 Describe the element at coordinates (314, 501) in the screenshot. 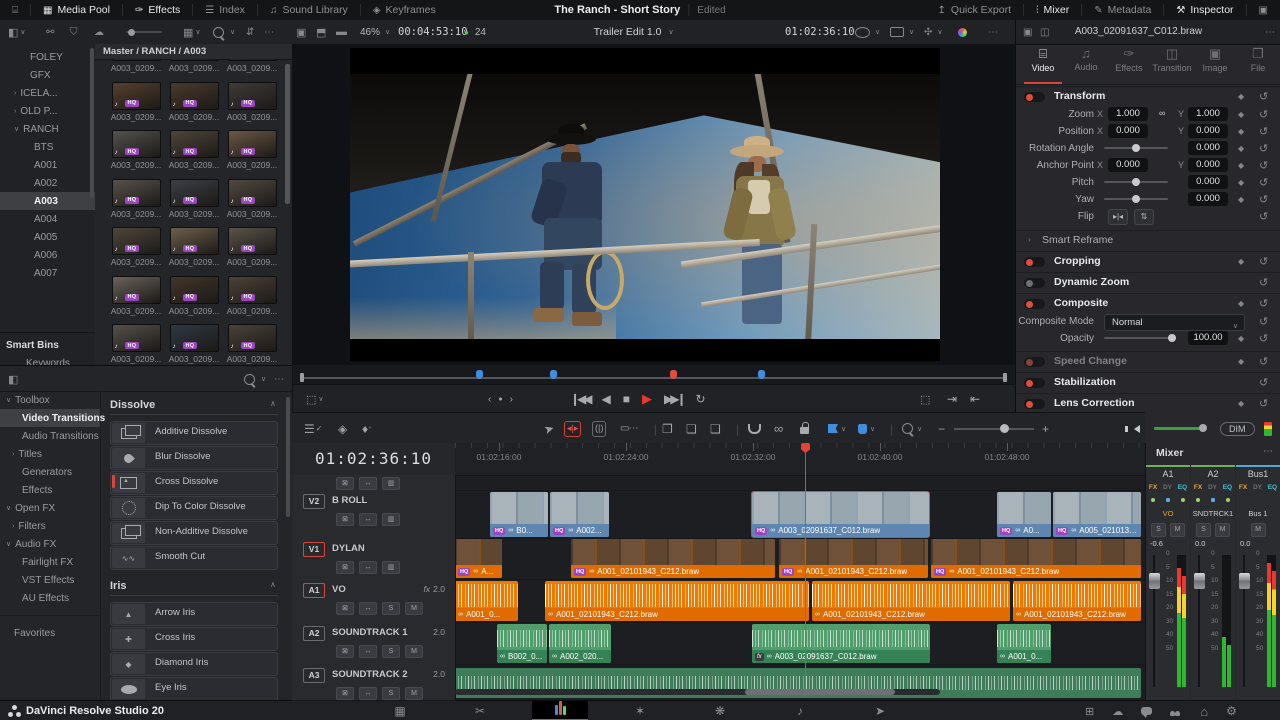

I see `track-id-v2: V2` at that location.